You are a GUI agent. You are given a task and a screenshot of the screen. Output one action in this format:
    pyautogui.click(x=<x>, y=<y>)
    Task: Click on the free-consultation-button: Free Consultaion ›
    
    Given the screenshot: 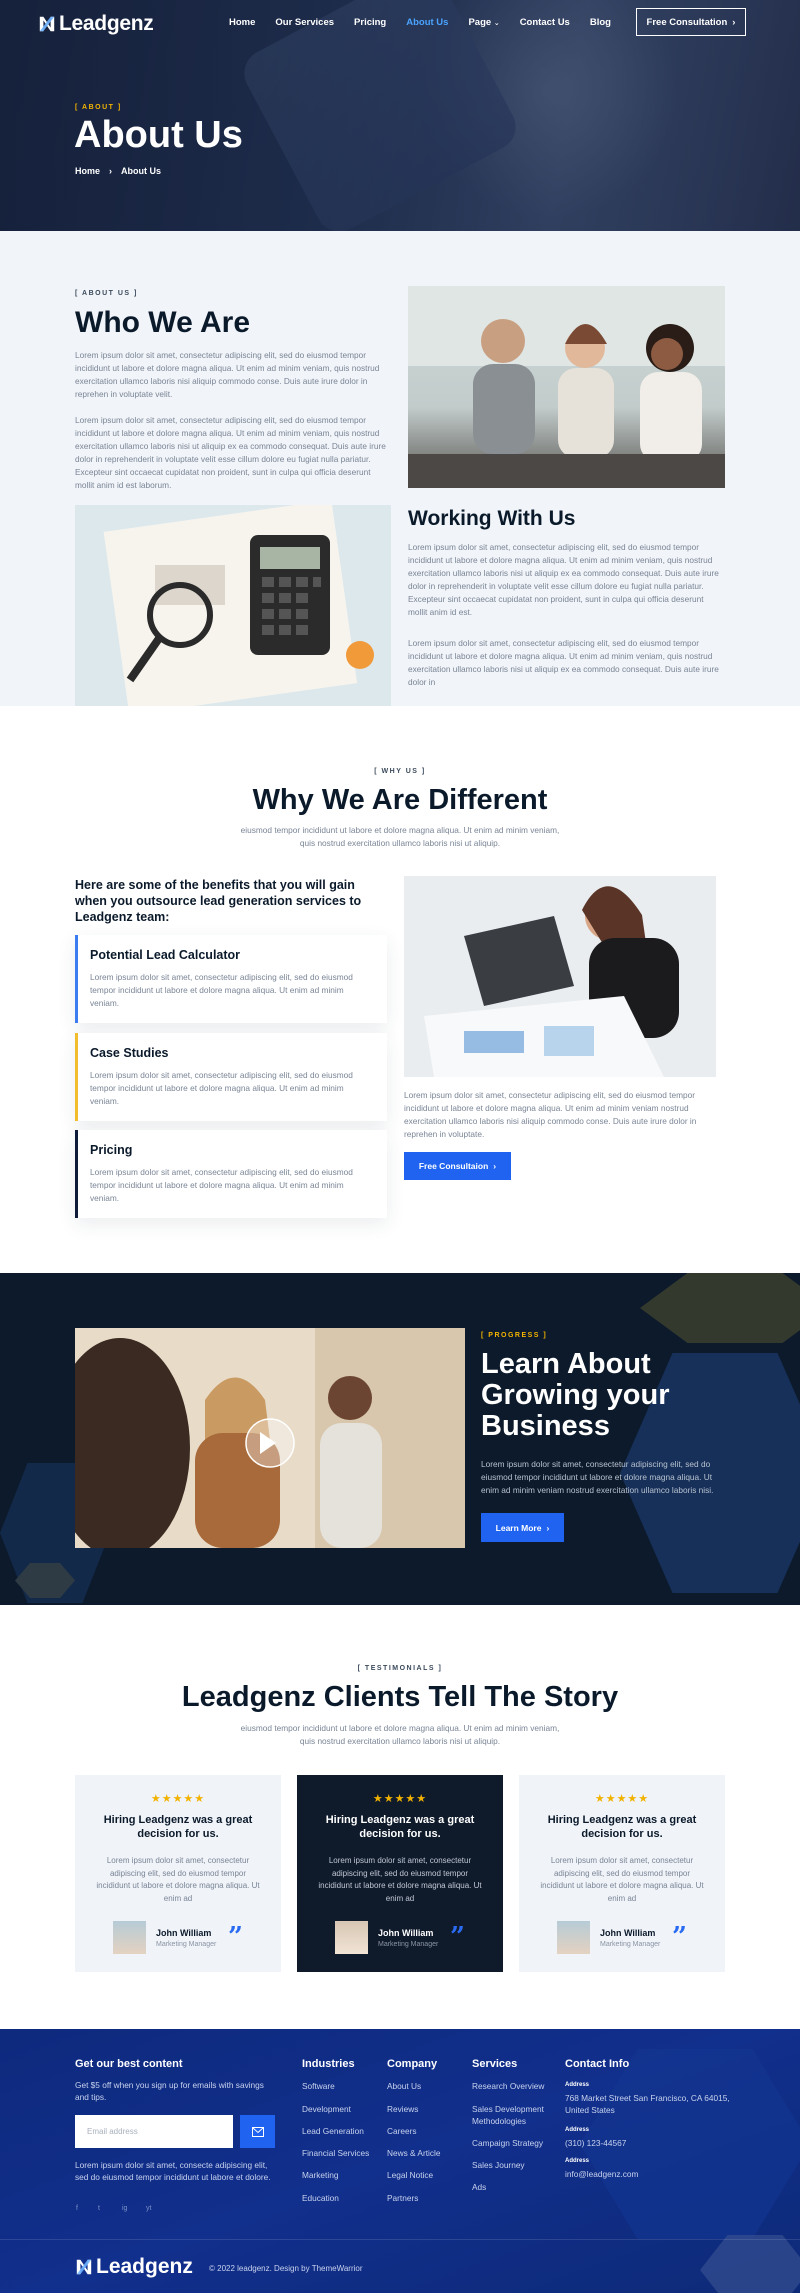 What is the action you would take?
    pyautogui.click(x=457, y=1166)
    